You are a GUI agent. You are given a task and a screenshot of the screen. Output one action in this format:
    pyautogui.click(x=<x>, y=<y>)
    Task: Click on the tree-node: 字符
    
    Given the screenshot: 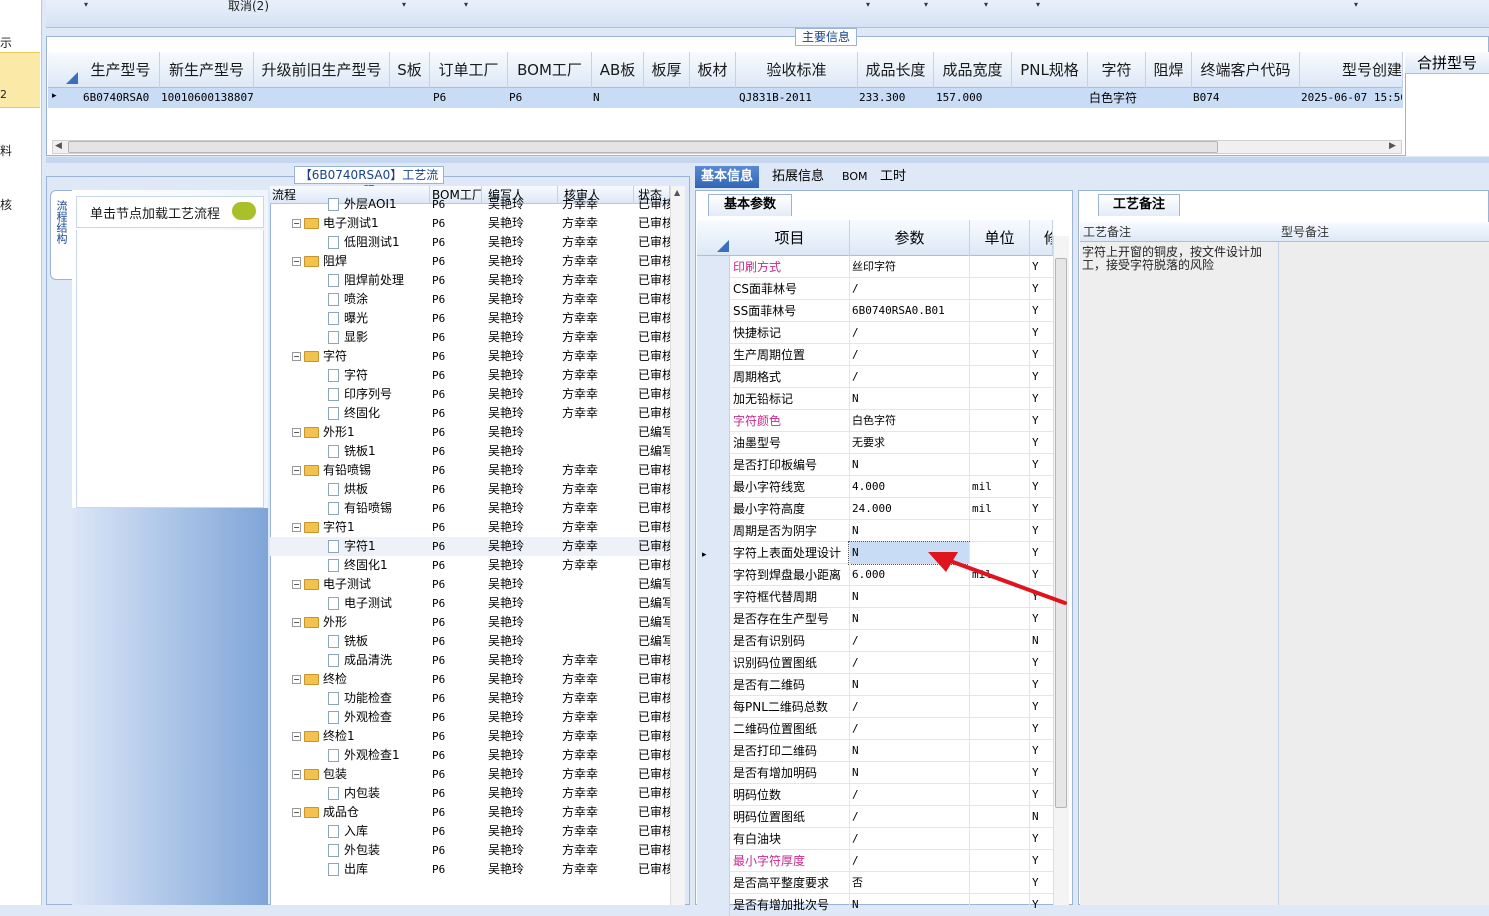 What is the action you would take?
    pyautogui.click(x=348, y=375)
    